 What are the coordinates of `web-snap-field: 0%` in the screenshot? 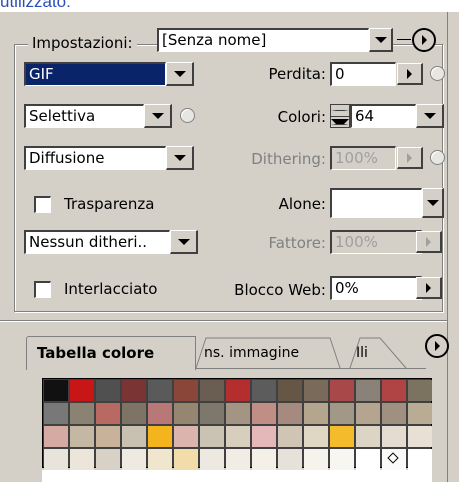 It's located at (376, 288).